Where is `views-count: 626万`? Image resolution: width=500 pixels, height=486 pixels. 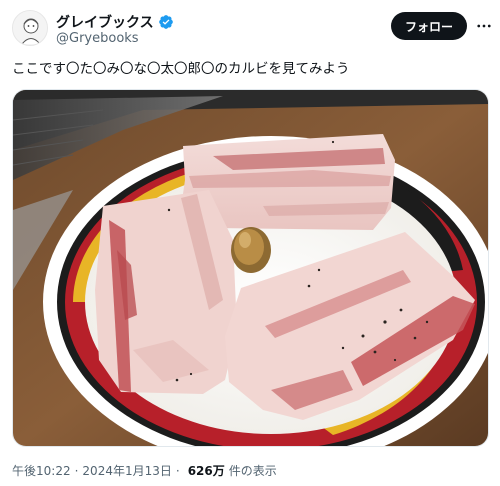 views-count: 626万 is located at coordinates (206, 471).